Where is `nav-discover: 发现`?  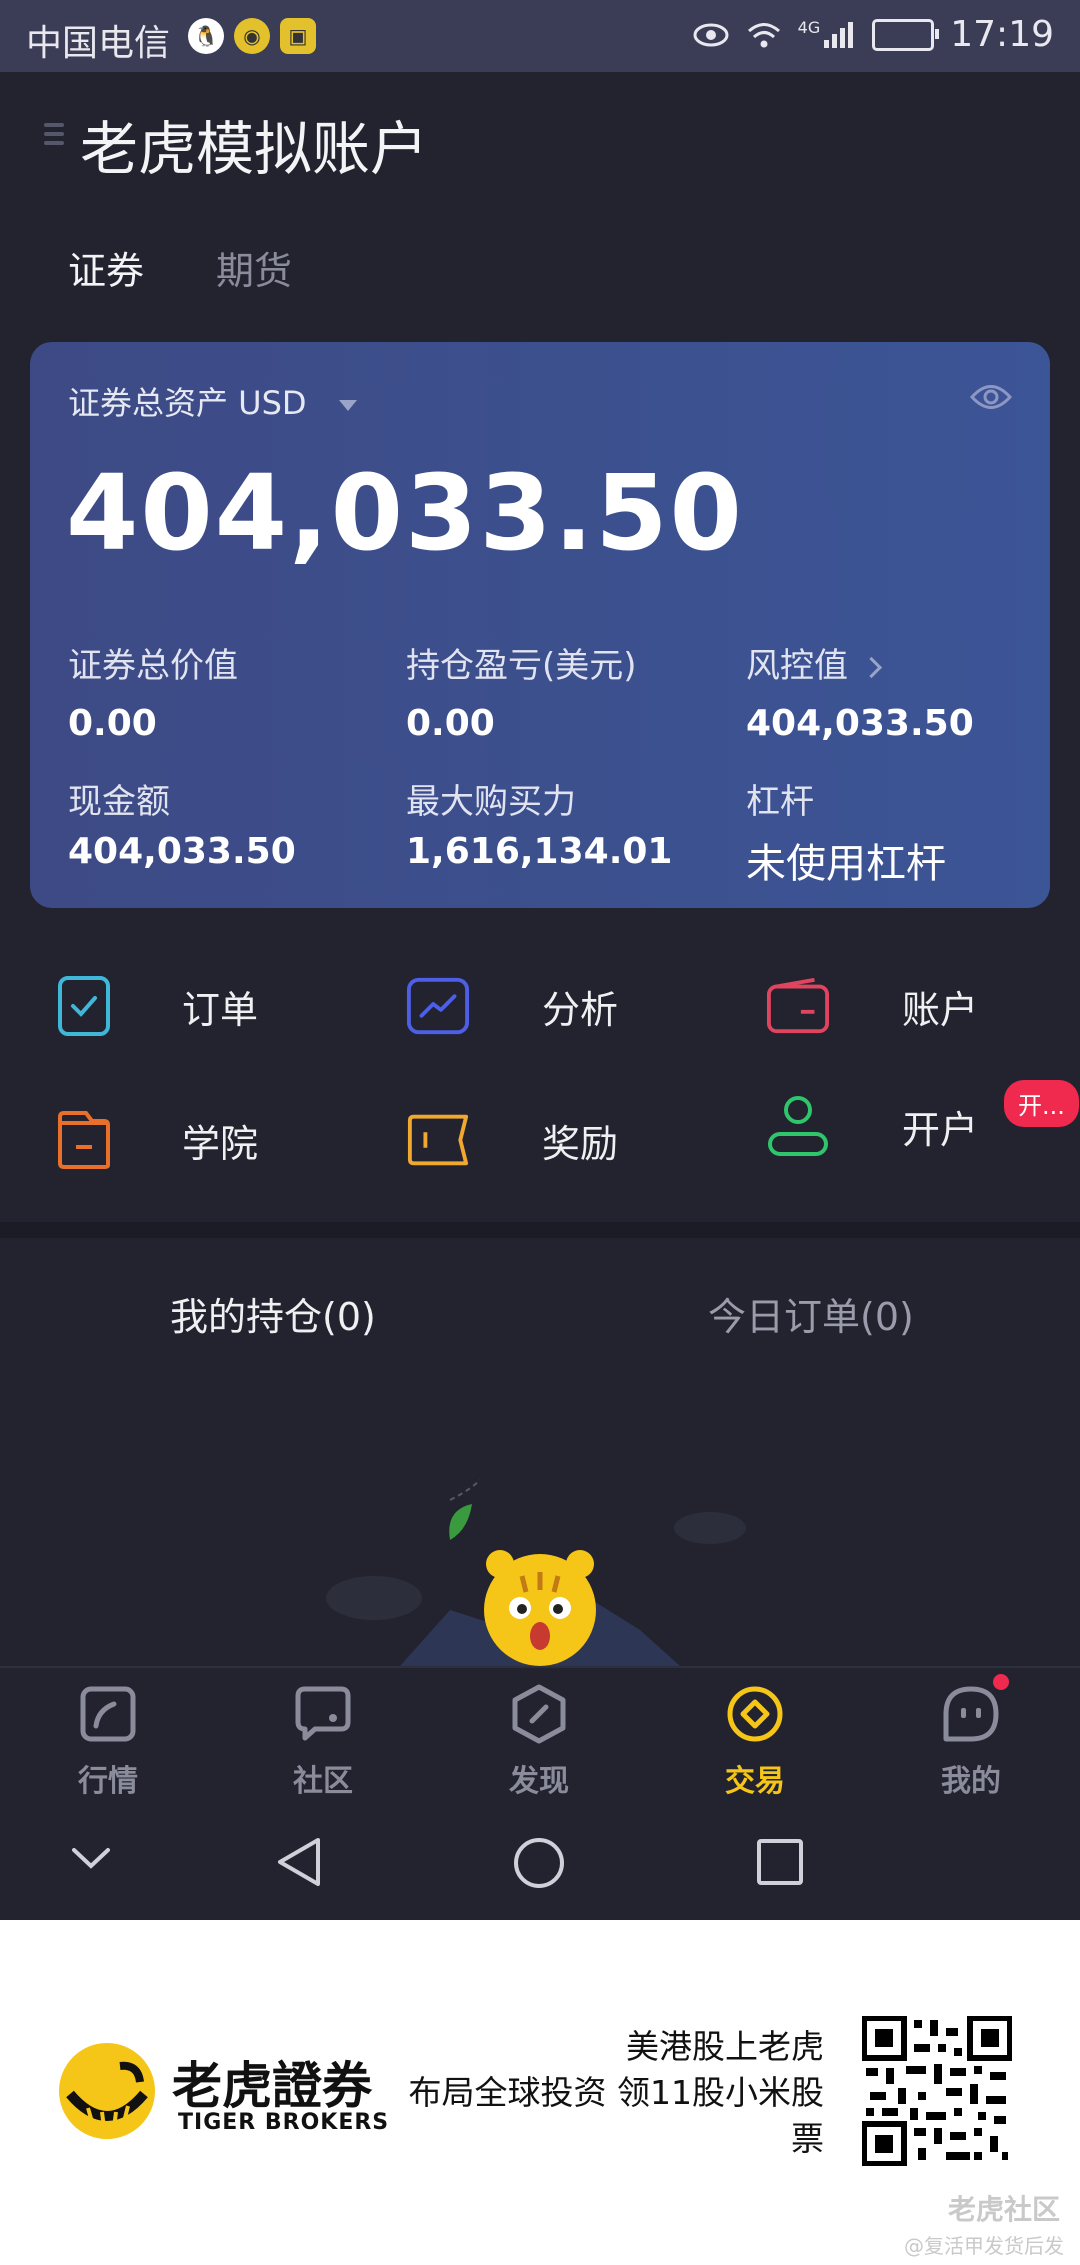 nav-discover: 发现 is located at coordinates (539, 1742).